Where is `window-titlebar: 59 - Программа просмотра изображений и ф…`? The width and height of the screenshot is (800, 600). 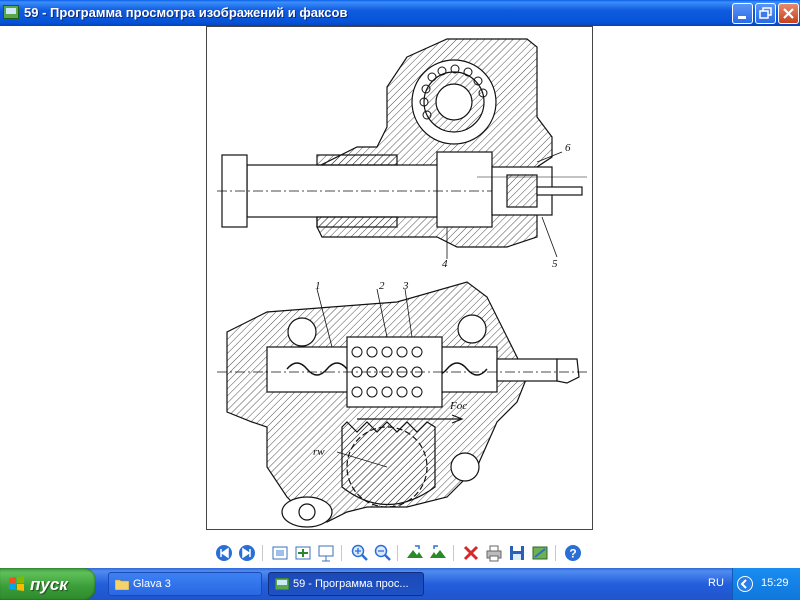 window-titlebar: 59 - Программа просмотра изображений и ф… is located at coordinates (400, 13).